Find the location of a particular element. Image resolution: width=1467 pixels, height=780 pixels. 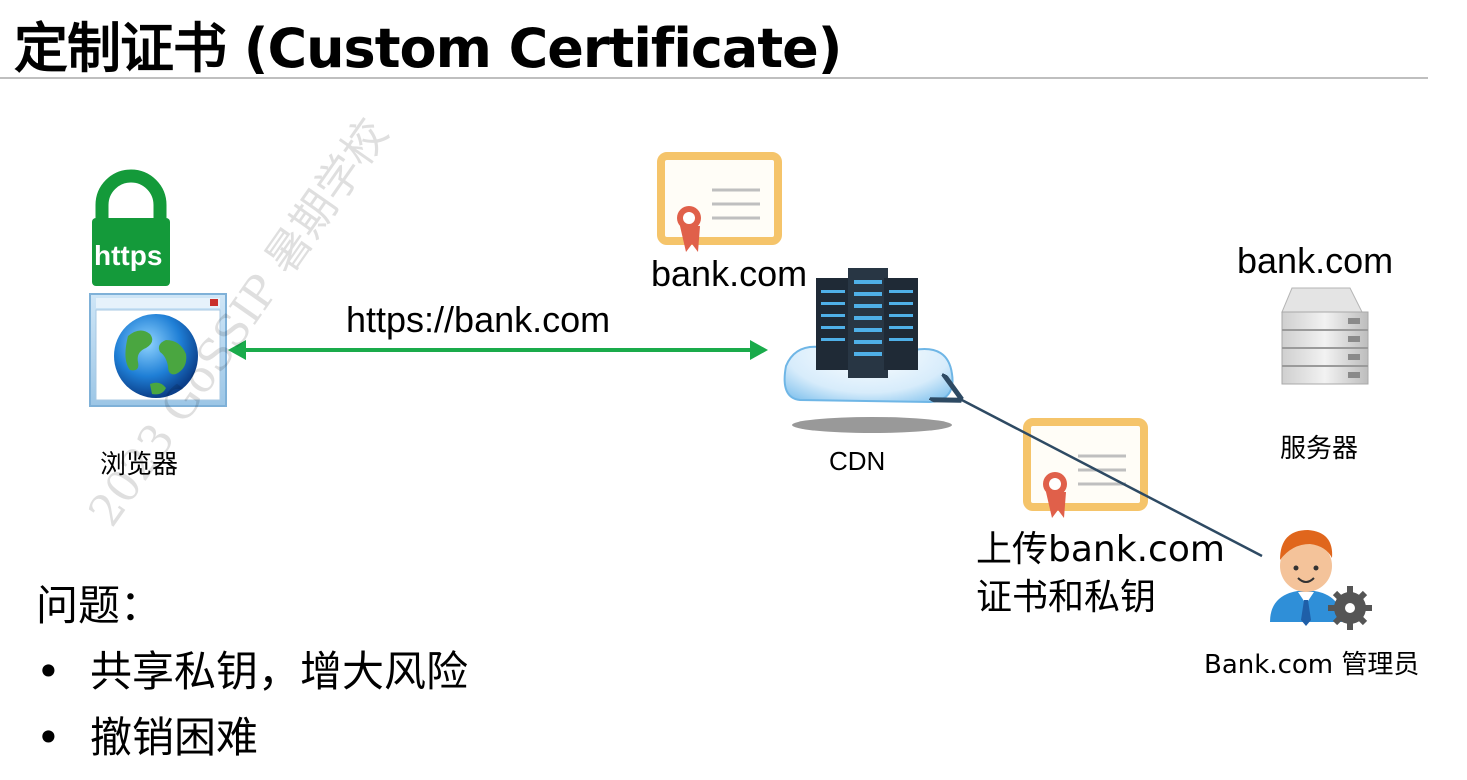

cdn-label: CDN is located at coordinates (857, 461).